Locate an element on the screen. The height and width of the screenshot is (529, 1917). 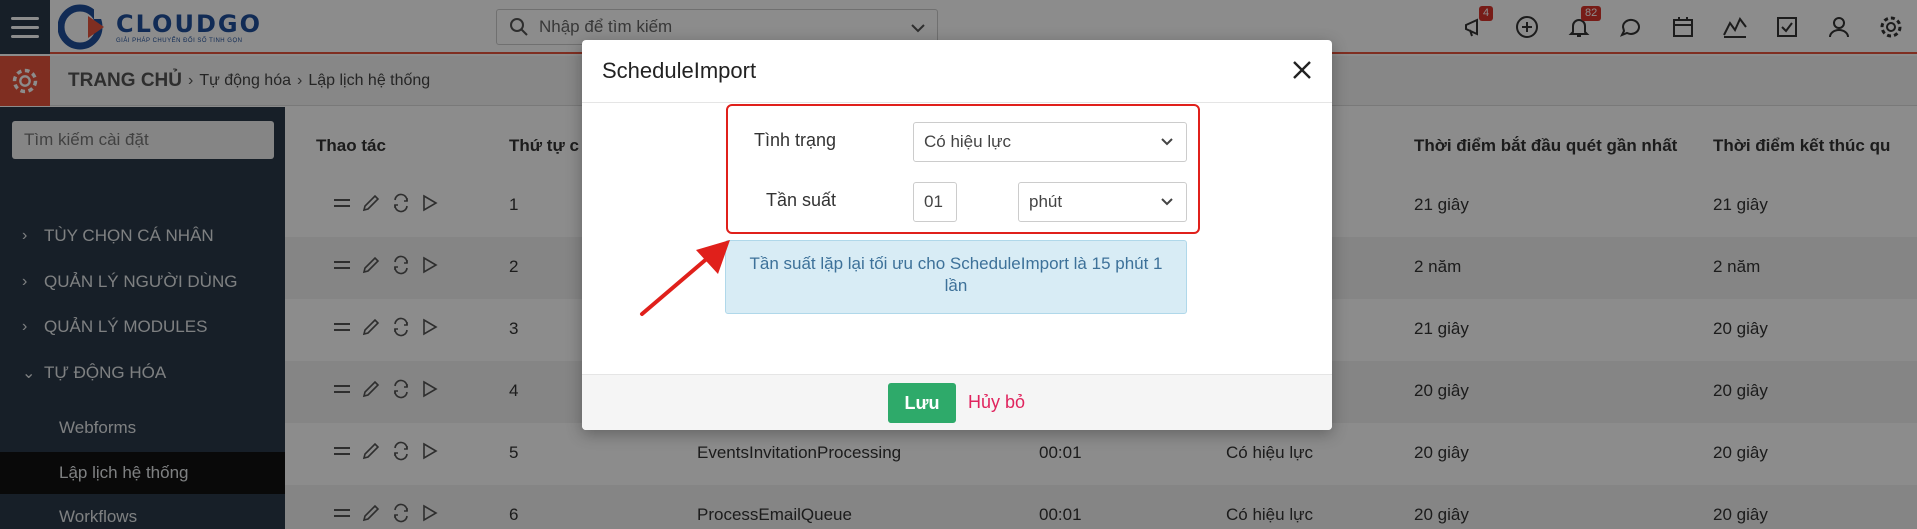
save-button: Lưu is located at coordinates (922, 403).